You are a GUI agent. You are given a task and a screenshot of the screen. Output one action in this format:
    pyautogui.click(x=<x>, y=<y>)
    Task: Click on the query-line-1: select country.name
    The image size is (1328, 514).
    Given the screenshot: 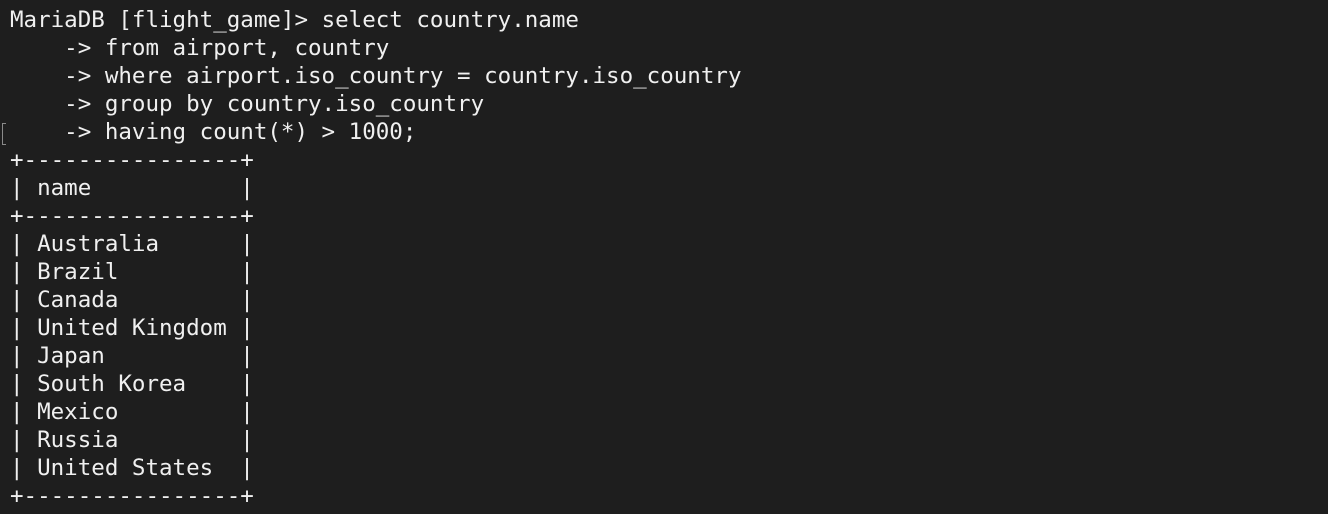 What is the action you would take?
    pyautogui.click(x=450, y=20)
    